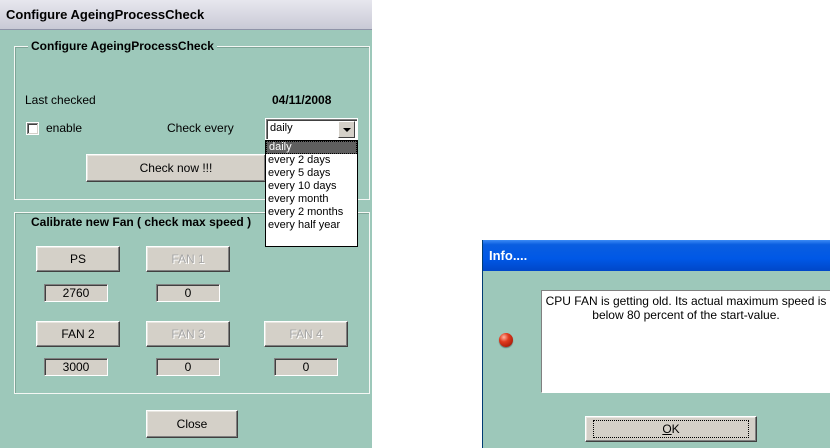 The height and width of the screenshot is (448, 830). I want to click on last-checked-value: 04/11/2008, so click(302, 100).